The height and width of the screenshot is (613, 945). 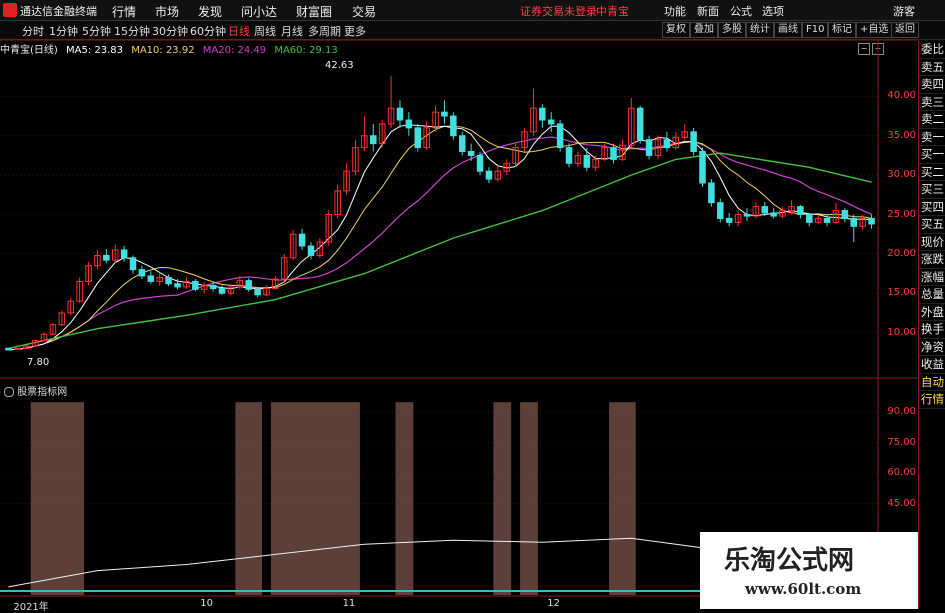 I want to click on watermark-title: 乐淘公式网, so click(x=789, y=561).